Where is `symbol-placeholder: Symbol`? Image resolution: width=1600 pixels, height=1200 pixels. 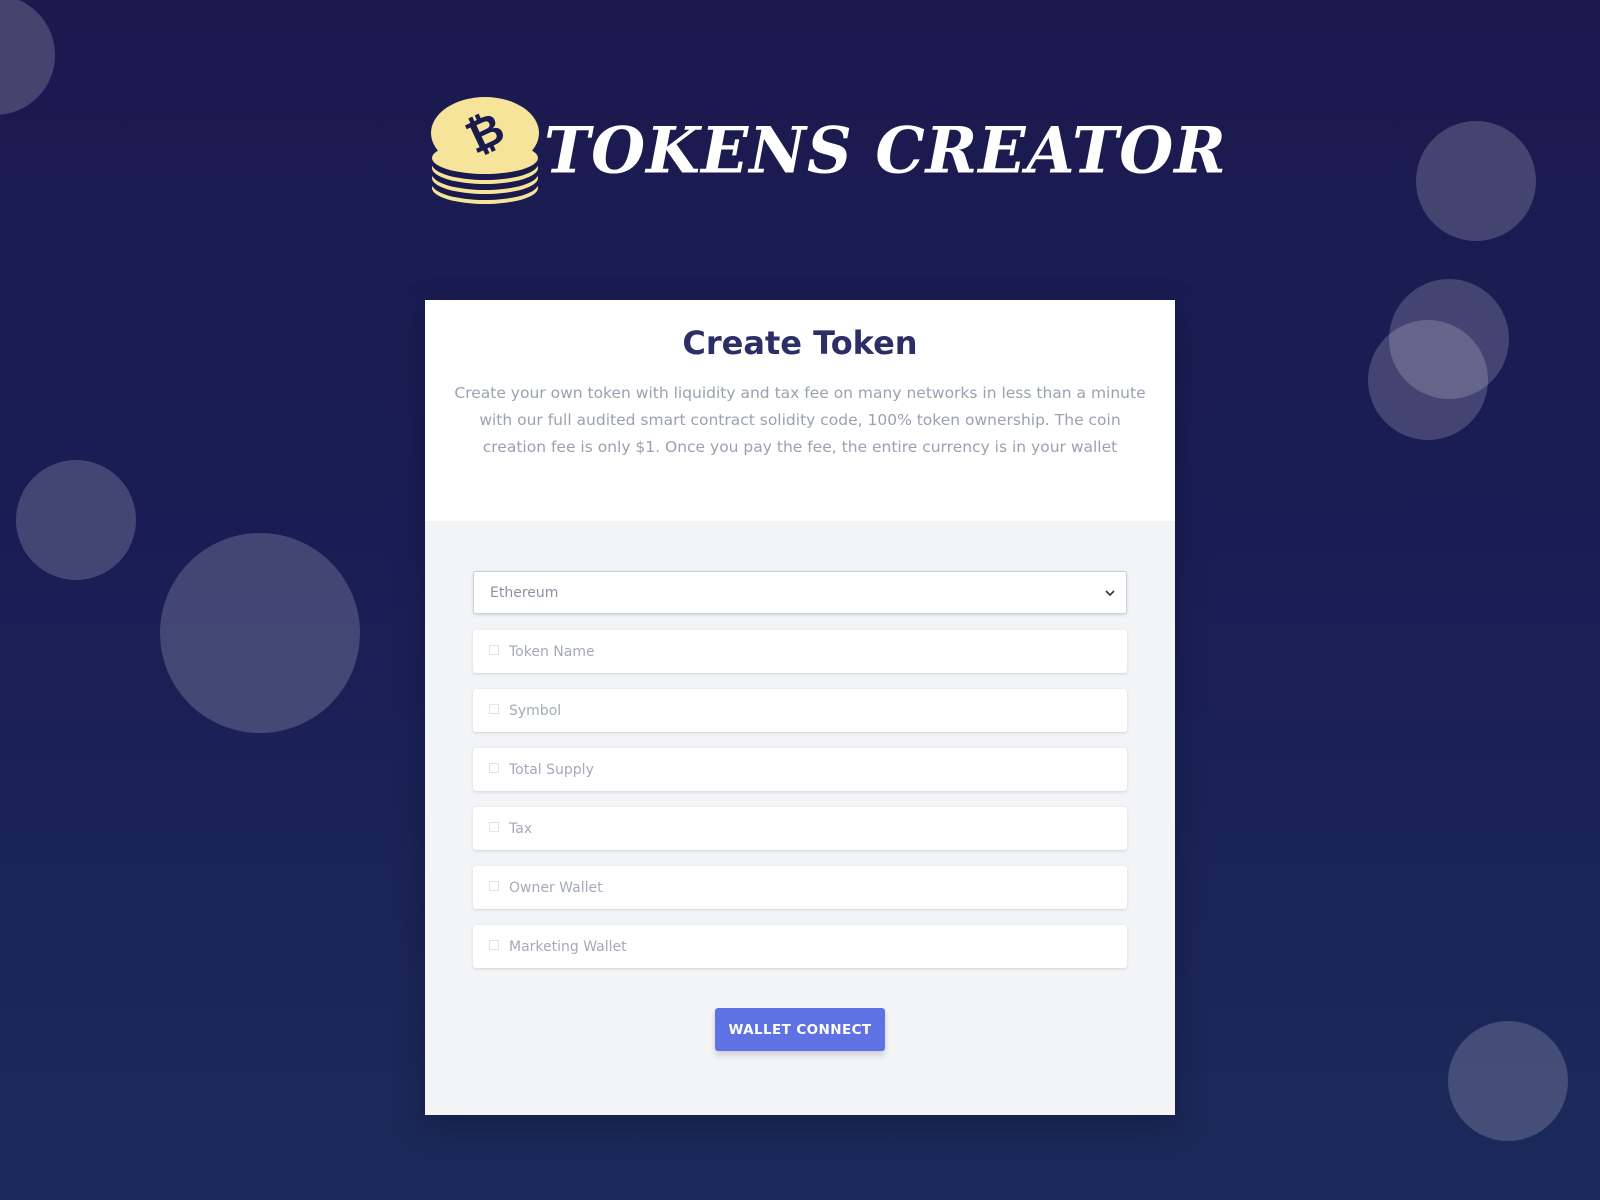 symbol-placeholder: Symbol is located at coordinates (535, 710).